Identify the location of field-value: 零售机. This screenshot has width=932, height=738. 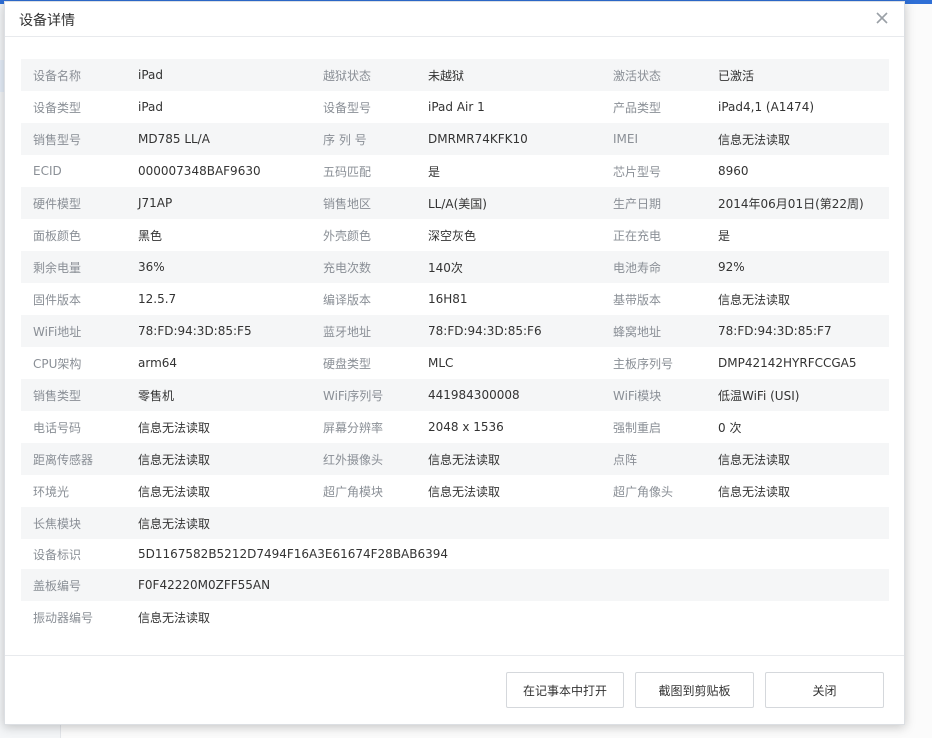
(156, 395).